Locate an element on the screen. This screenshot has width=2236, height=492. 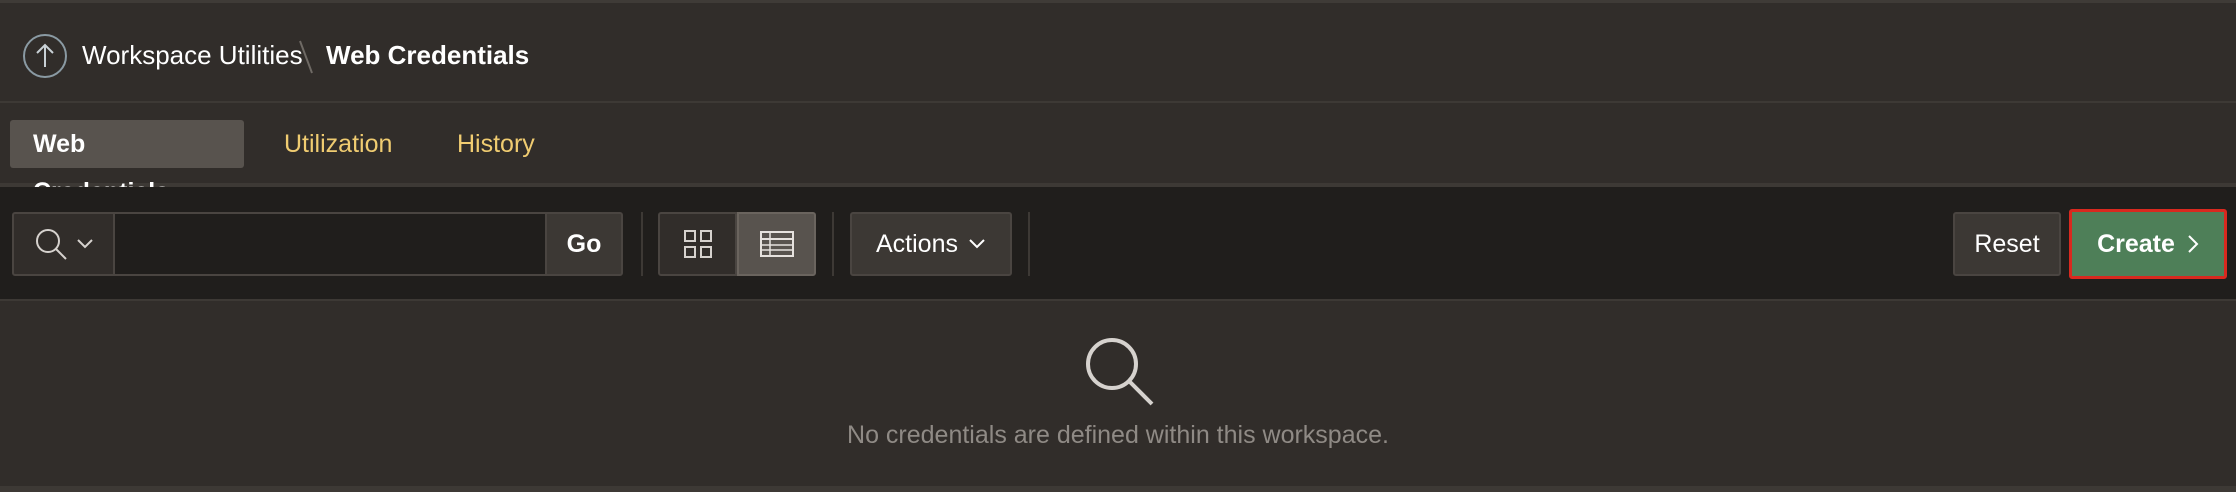
breadcrumb-parent-link: Workspace Utilities is located at coordinates (192, 55).